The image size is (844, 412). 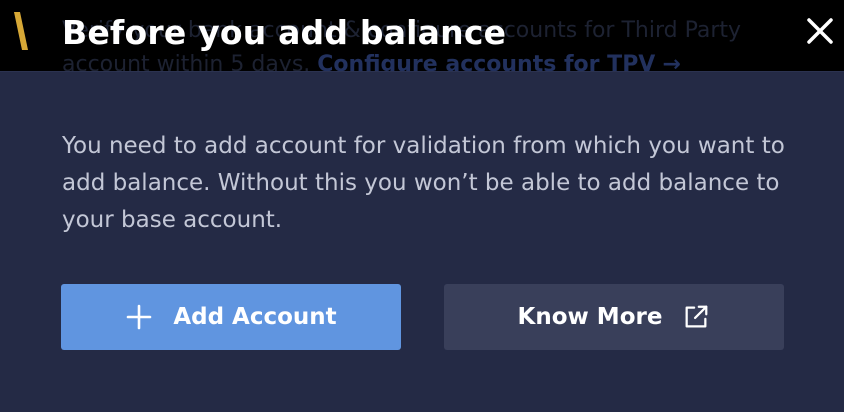 I want to click on close-icon, so click(x=820, y=31).